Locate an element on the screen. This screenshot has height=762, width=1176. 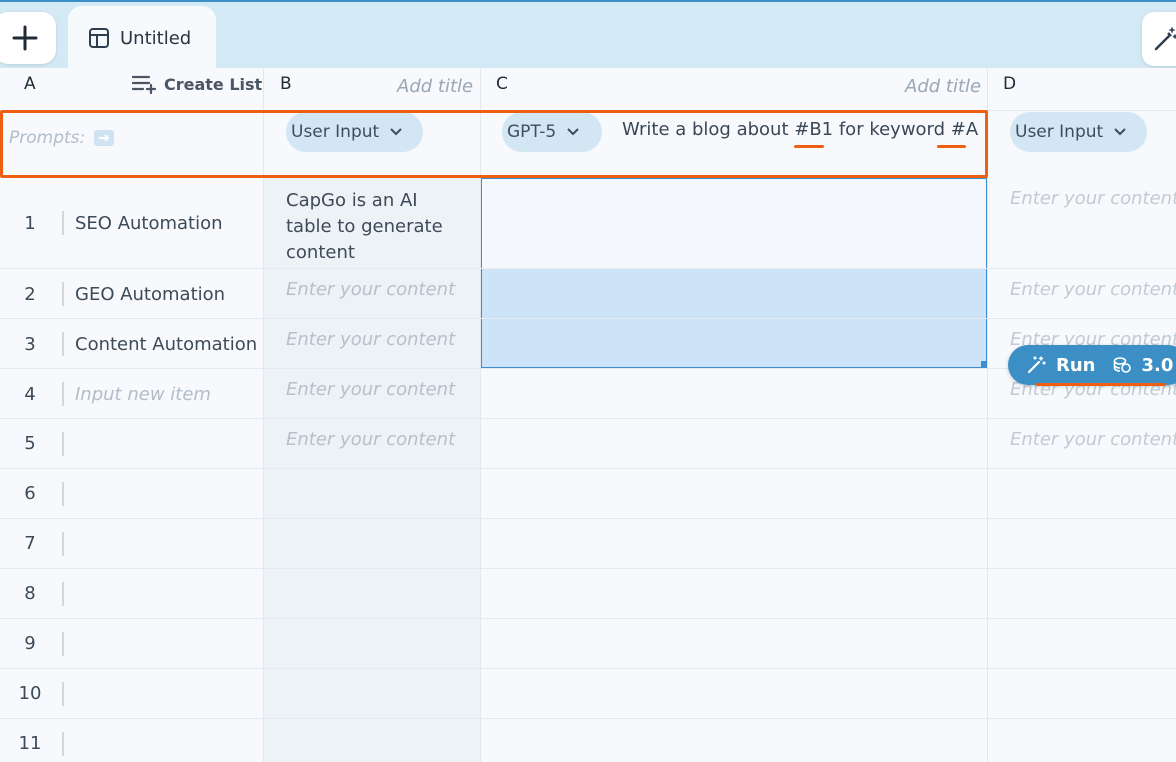
cell-b1: CapGo is an AI table to generate content is located at coordinates (371, 227).